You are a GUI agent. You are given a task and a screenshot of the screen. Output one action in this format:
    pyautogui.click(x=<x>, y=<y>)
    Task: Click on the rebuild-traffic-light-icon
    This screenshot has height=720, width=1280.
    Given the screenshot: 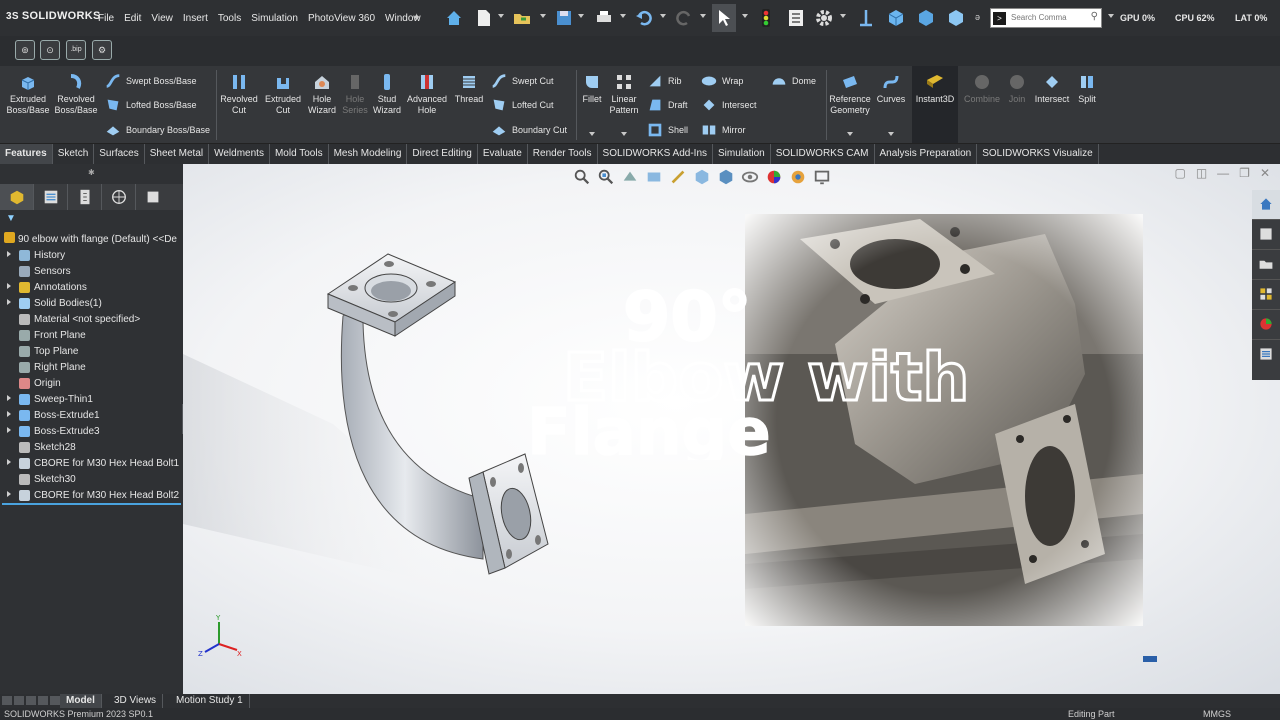 What is the action you would take?
    pyautogui.click(x=766, y=18)
    